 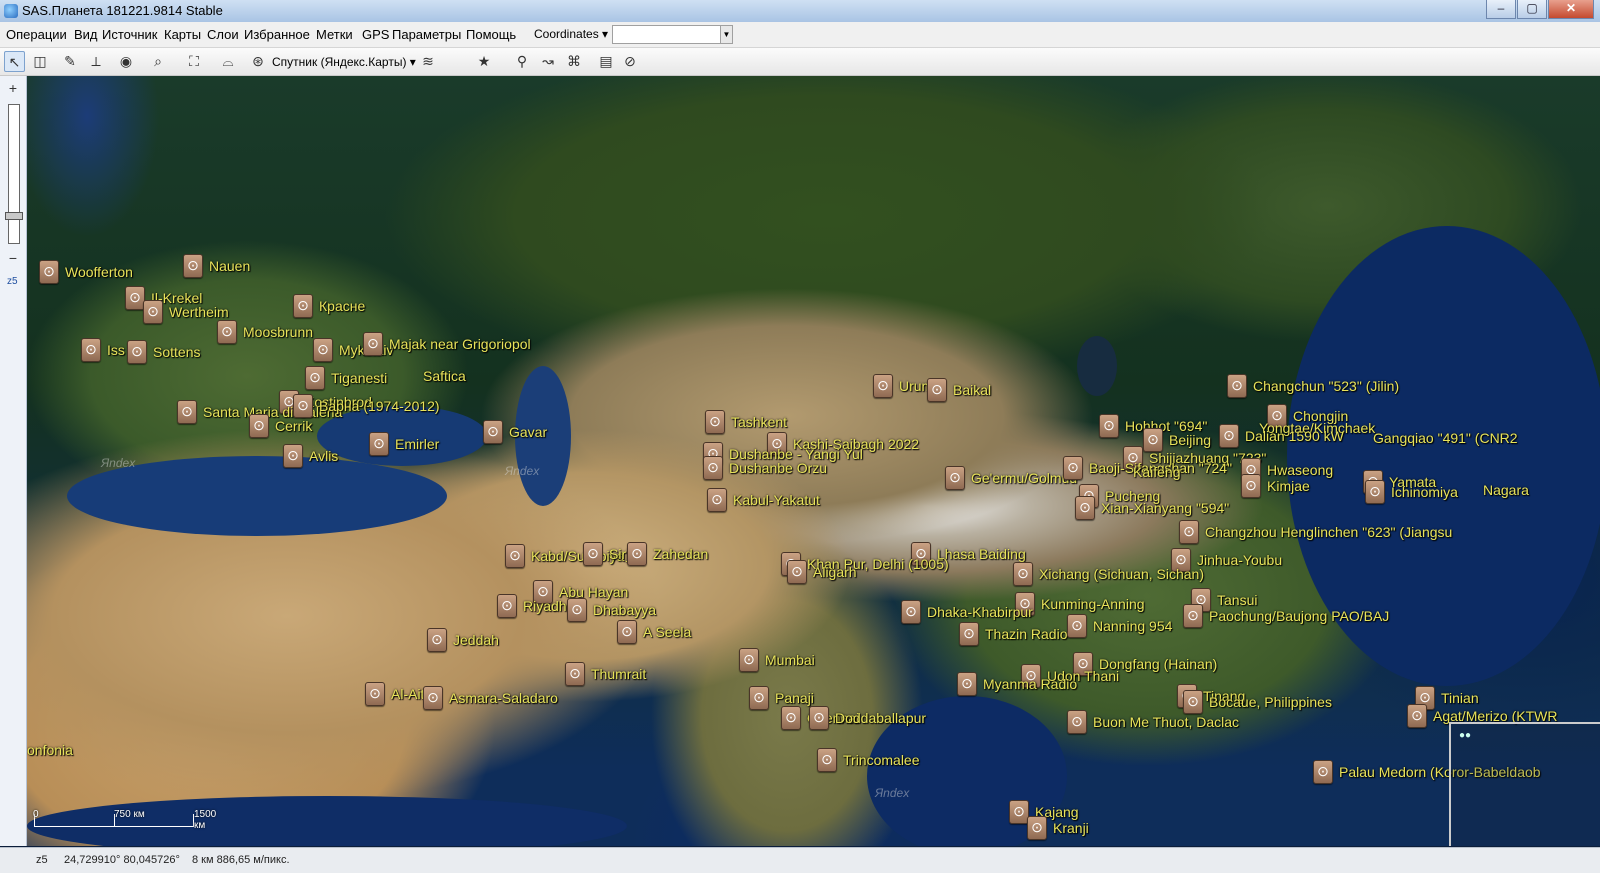 I want to click on favorites-star-icon: ★, so click(x=484, y=61).